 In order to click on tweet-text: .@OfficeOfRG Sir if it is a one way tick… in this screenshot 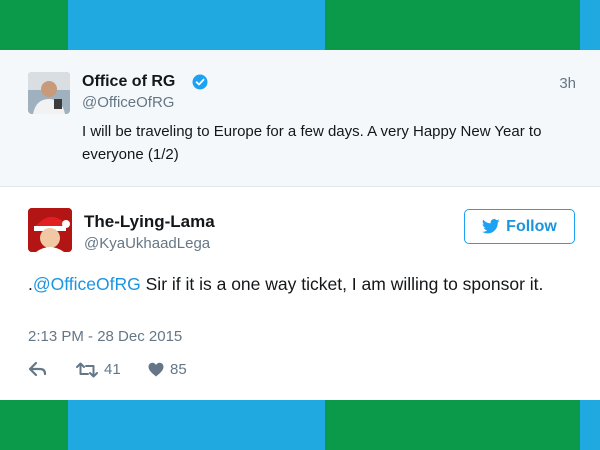, I will do `click(303, 284)`.